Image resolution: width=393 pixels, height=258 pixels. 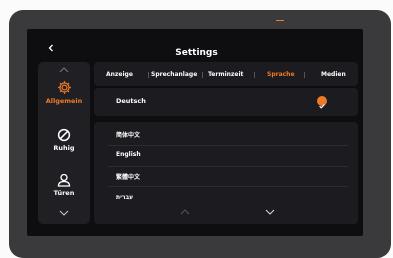 I want to click on sidebar-item-ruhig: Ruhig, so click(x=64, y=140).